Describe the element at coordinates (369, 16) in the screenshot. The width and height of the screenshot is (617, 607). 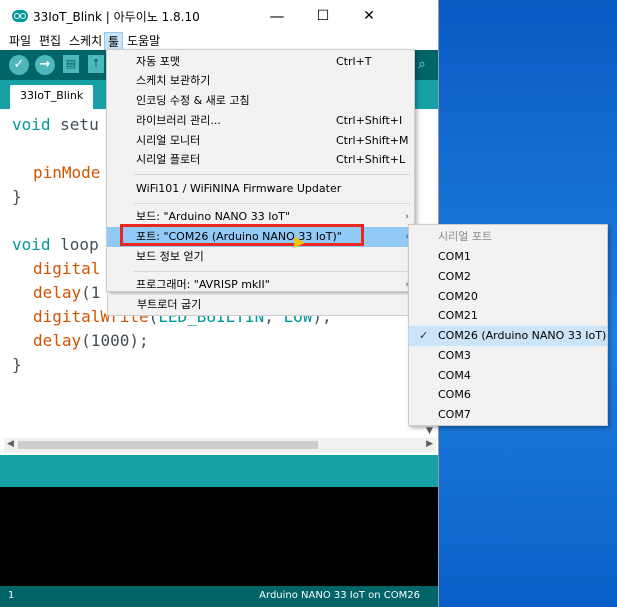
I see `close-button: ✕` at that location.